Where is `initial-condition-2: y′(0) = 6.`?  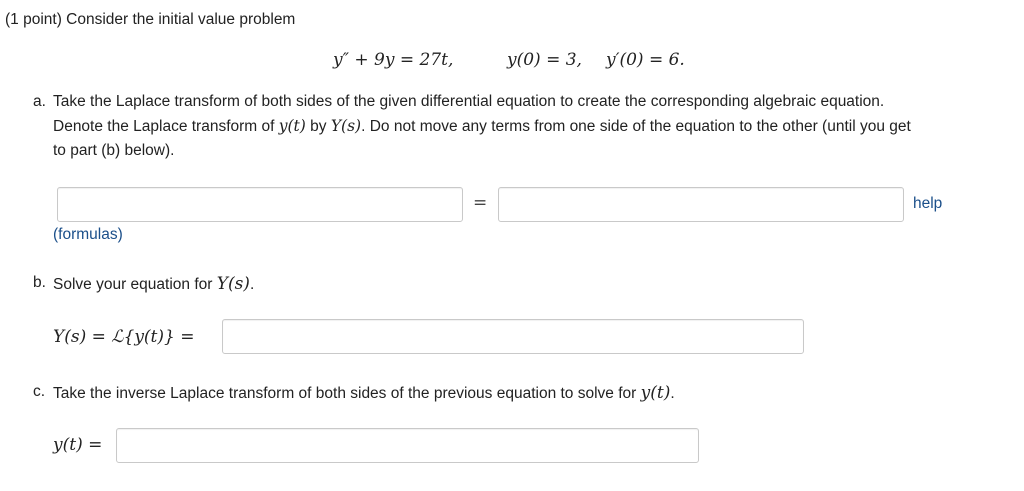 initial-condition-2: y′(0) = 6. is located at coordinates (645, 60).